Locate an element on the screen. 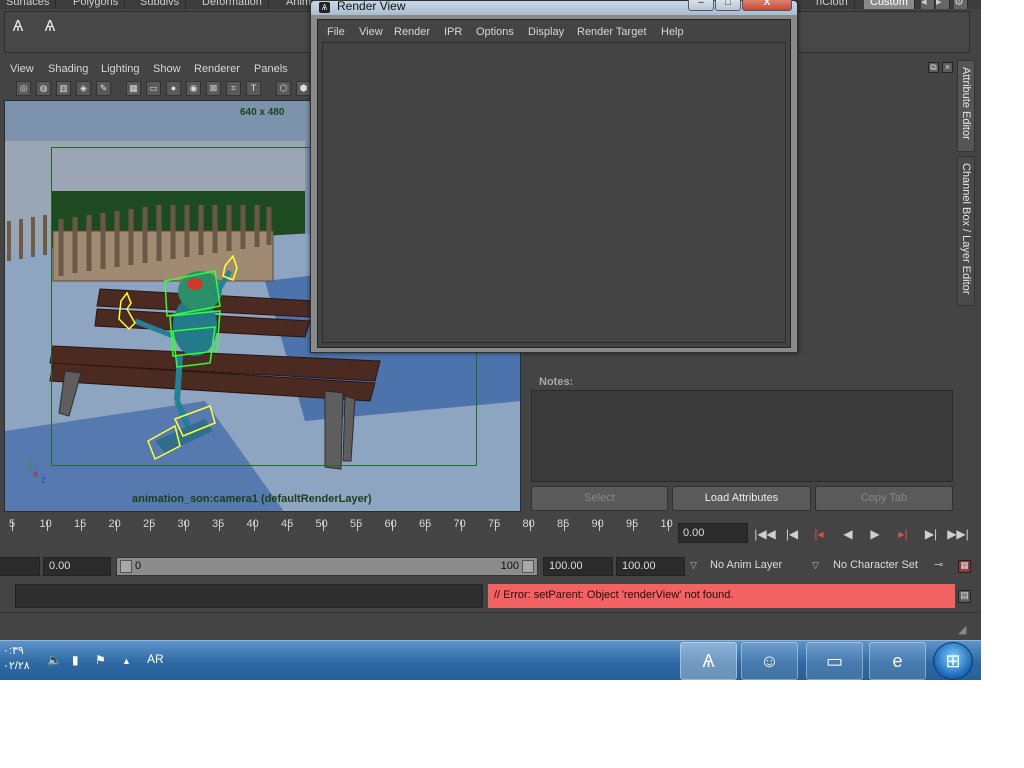 This screenshot has width=1024, height=768. custom-script-icon-1: Ѧ is located at coordinates (18, 27).